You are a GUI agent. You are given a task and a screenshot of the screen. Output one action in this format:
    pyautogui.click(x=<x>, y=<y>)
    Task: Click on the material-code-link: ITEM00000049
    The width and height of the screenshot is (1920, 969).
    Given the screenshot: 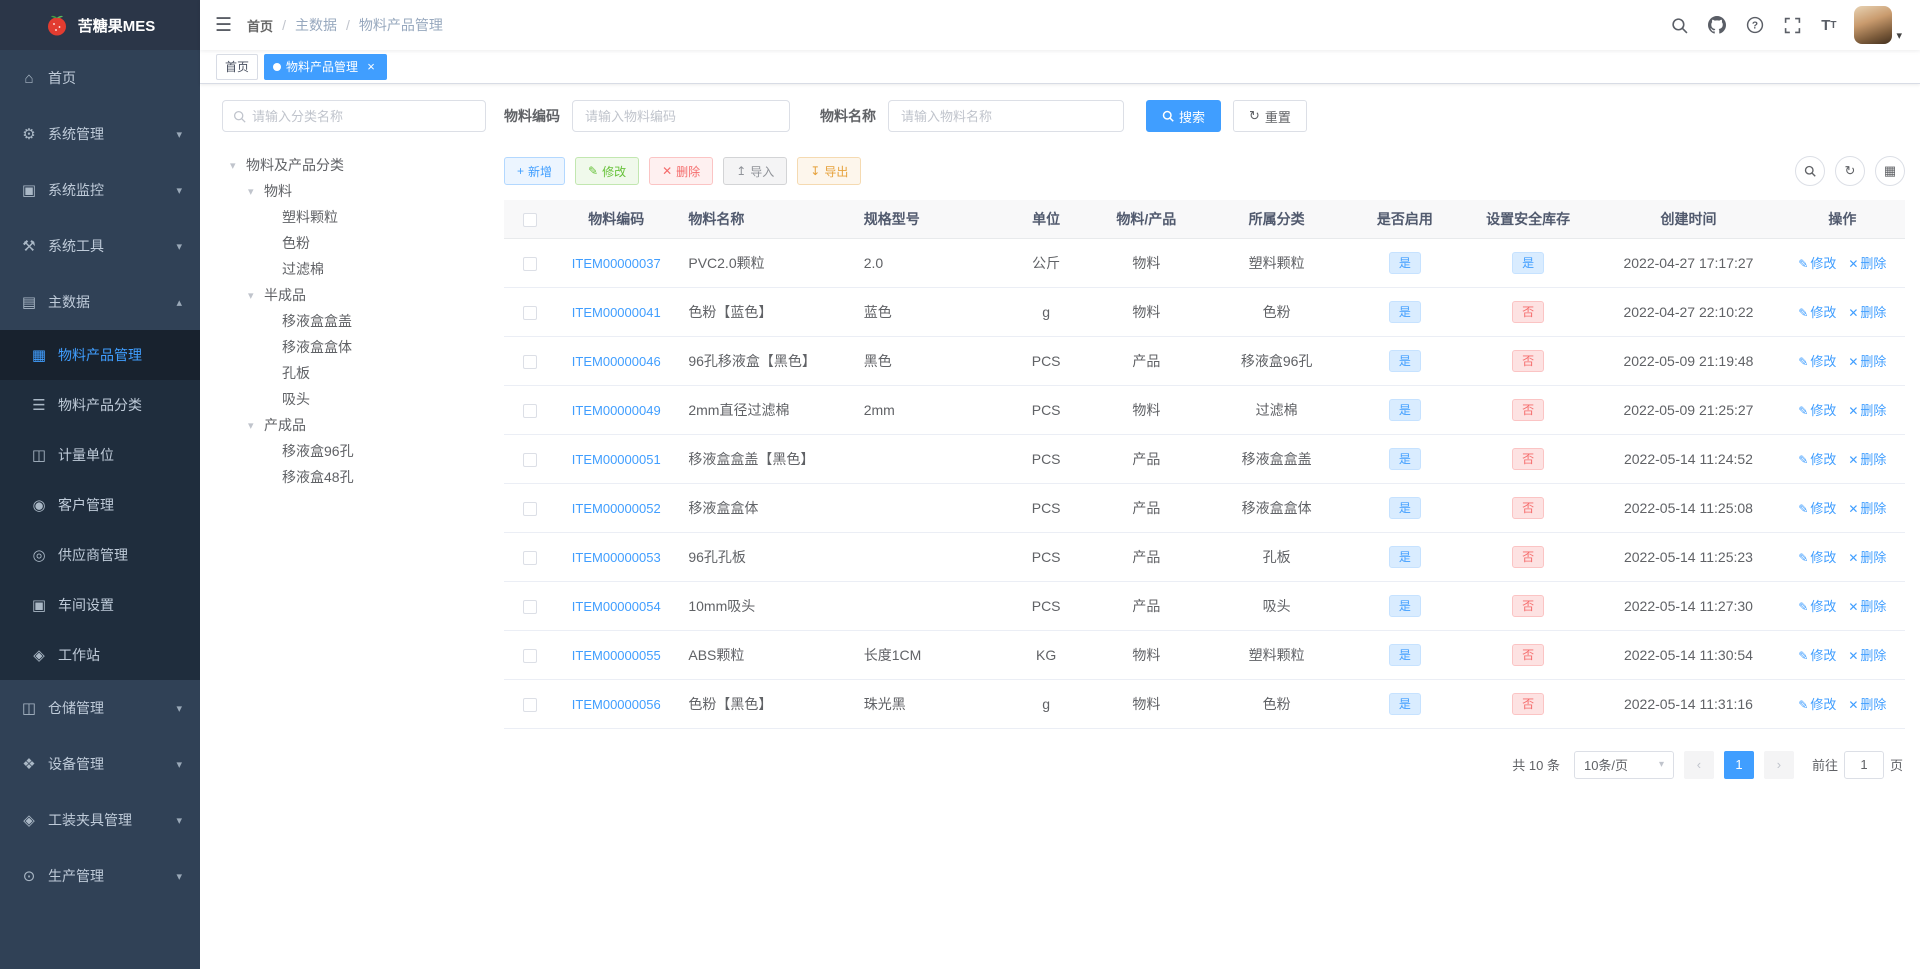 What is the action you would take?
    pyautogui.click(x=616, y=410)
    